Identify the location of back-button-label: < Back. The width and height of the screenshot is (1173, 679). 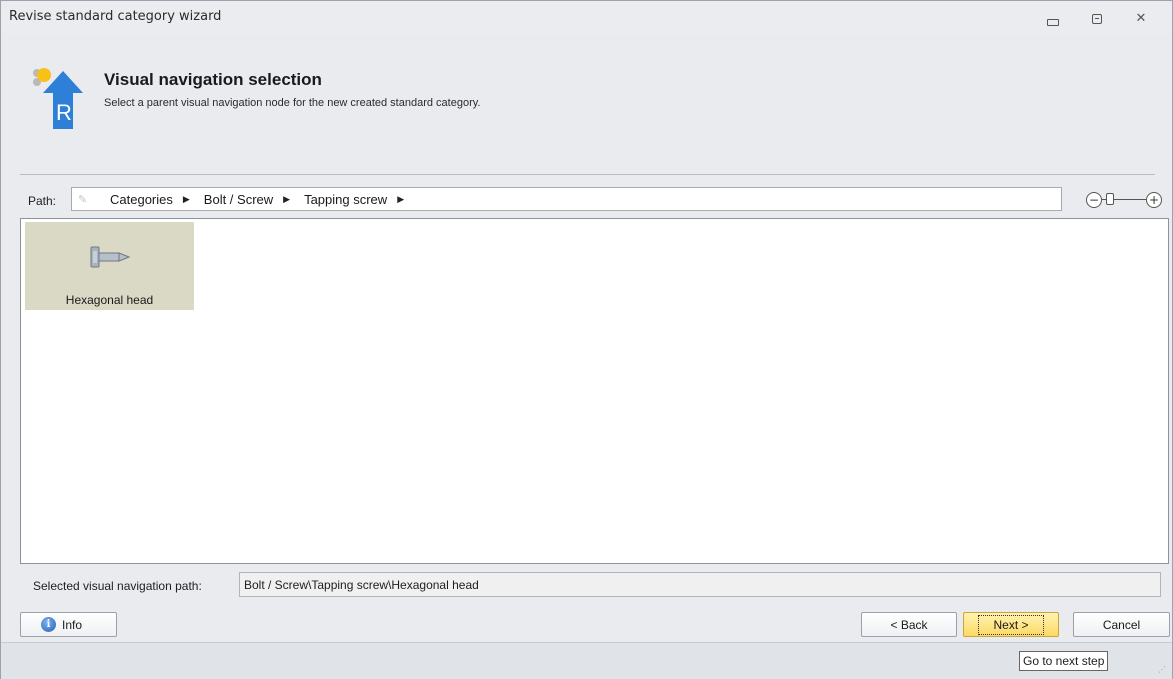
(909, 624).